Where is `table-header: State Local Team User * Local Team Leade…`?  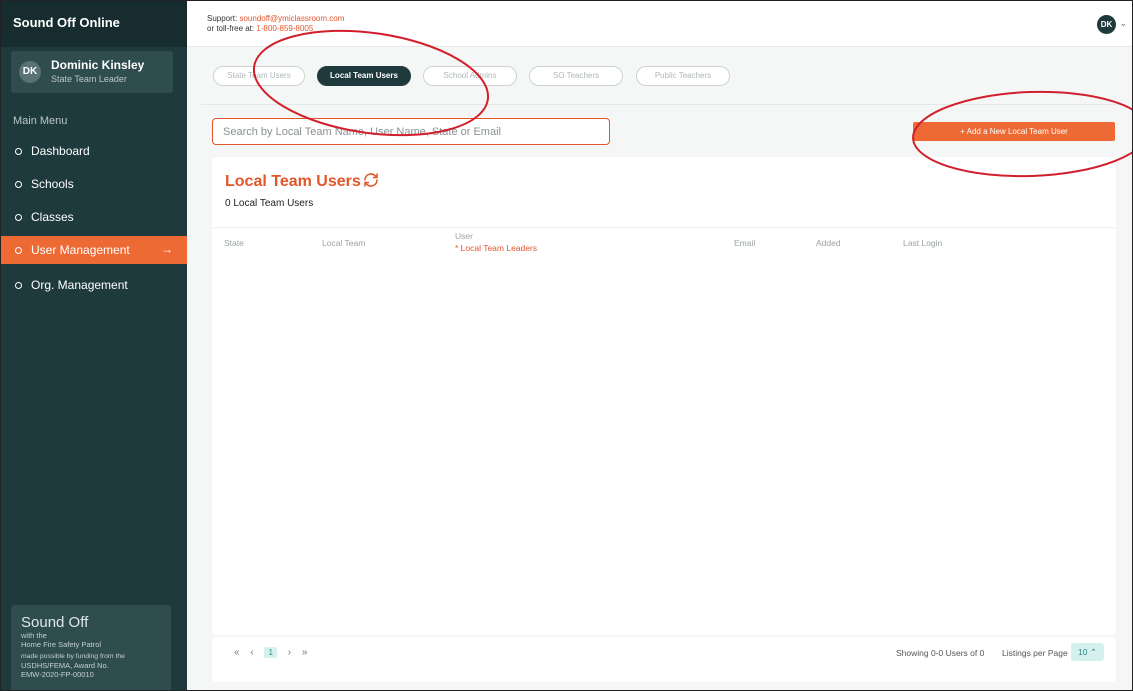
table-header: State Local Team User * Local Team Leade… is located at coordinates (664, 240).